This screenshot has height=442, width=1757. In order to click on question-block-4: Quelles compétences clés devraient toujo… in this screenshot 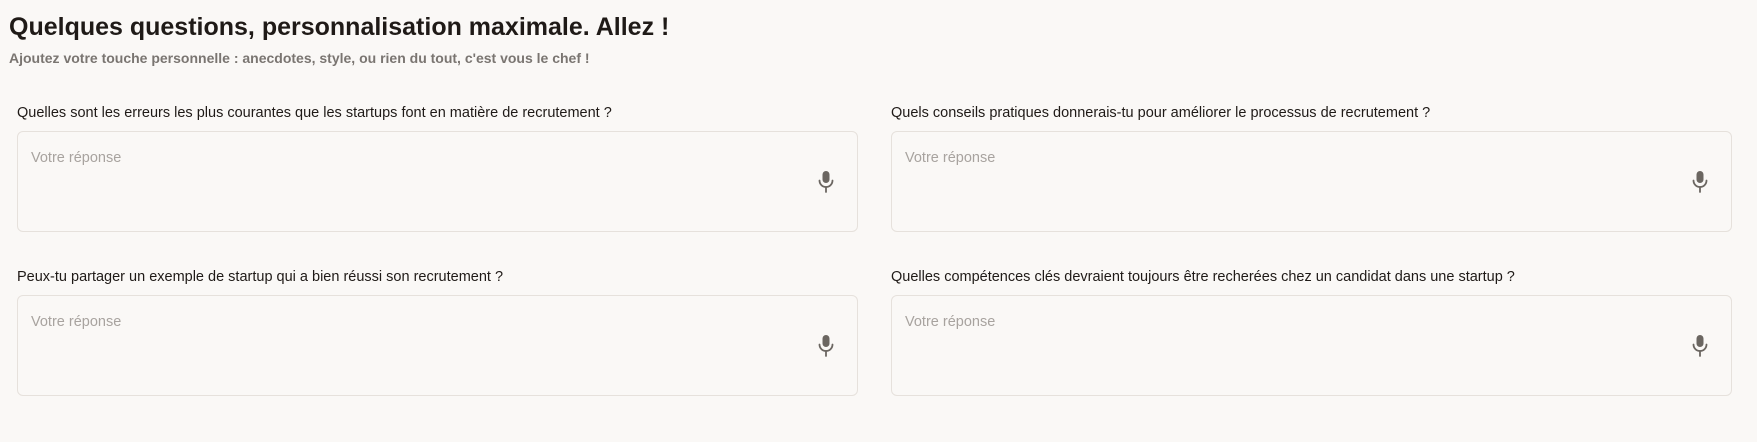, I will do `click(1311, 332)`.